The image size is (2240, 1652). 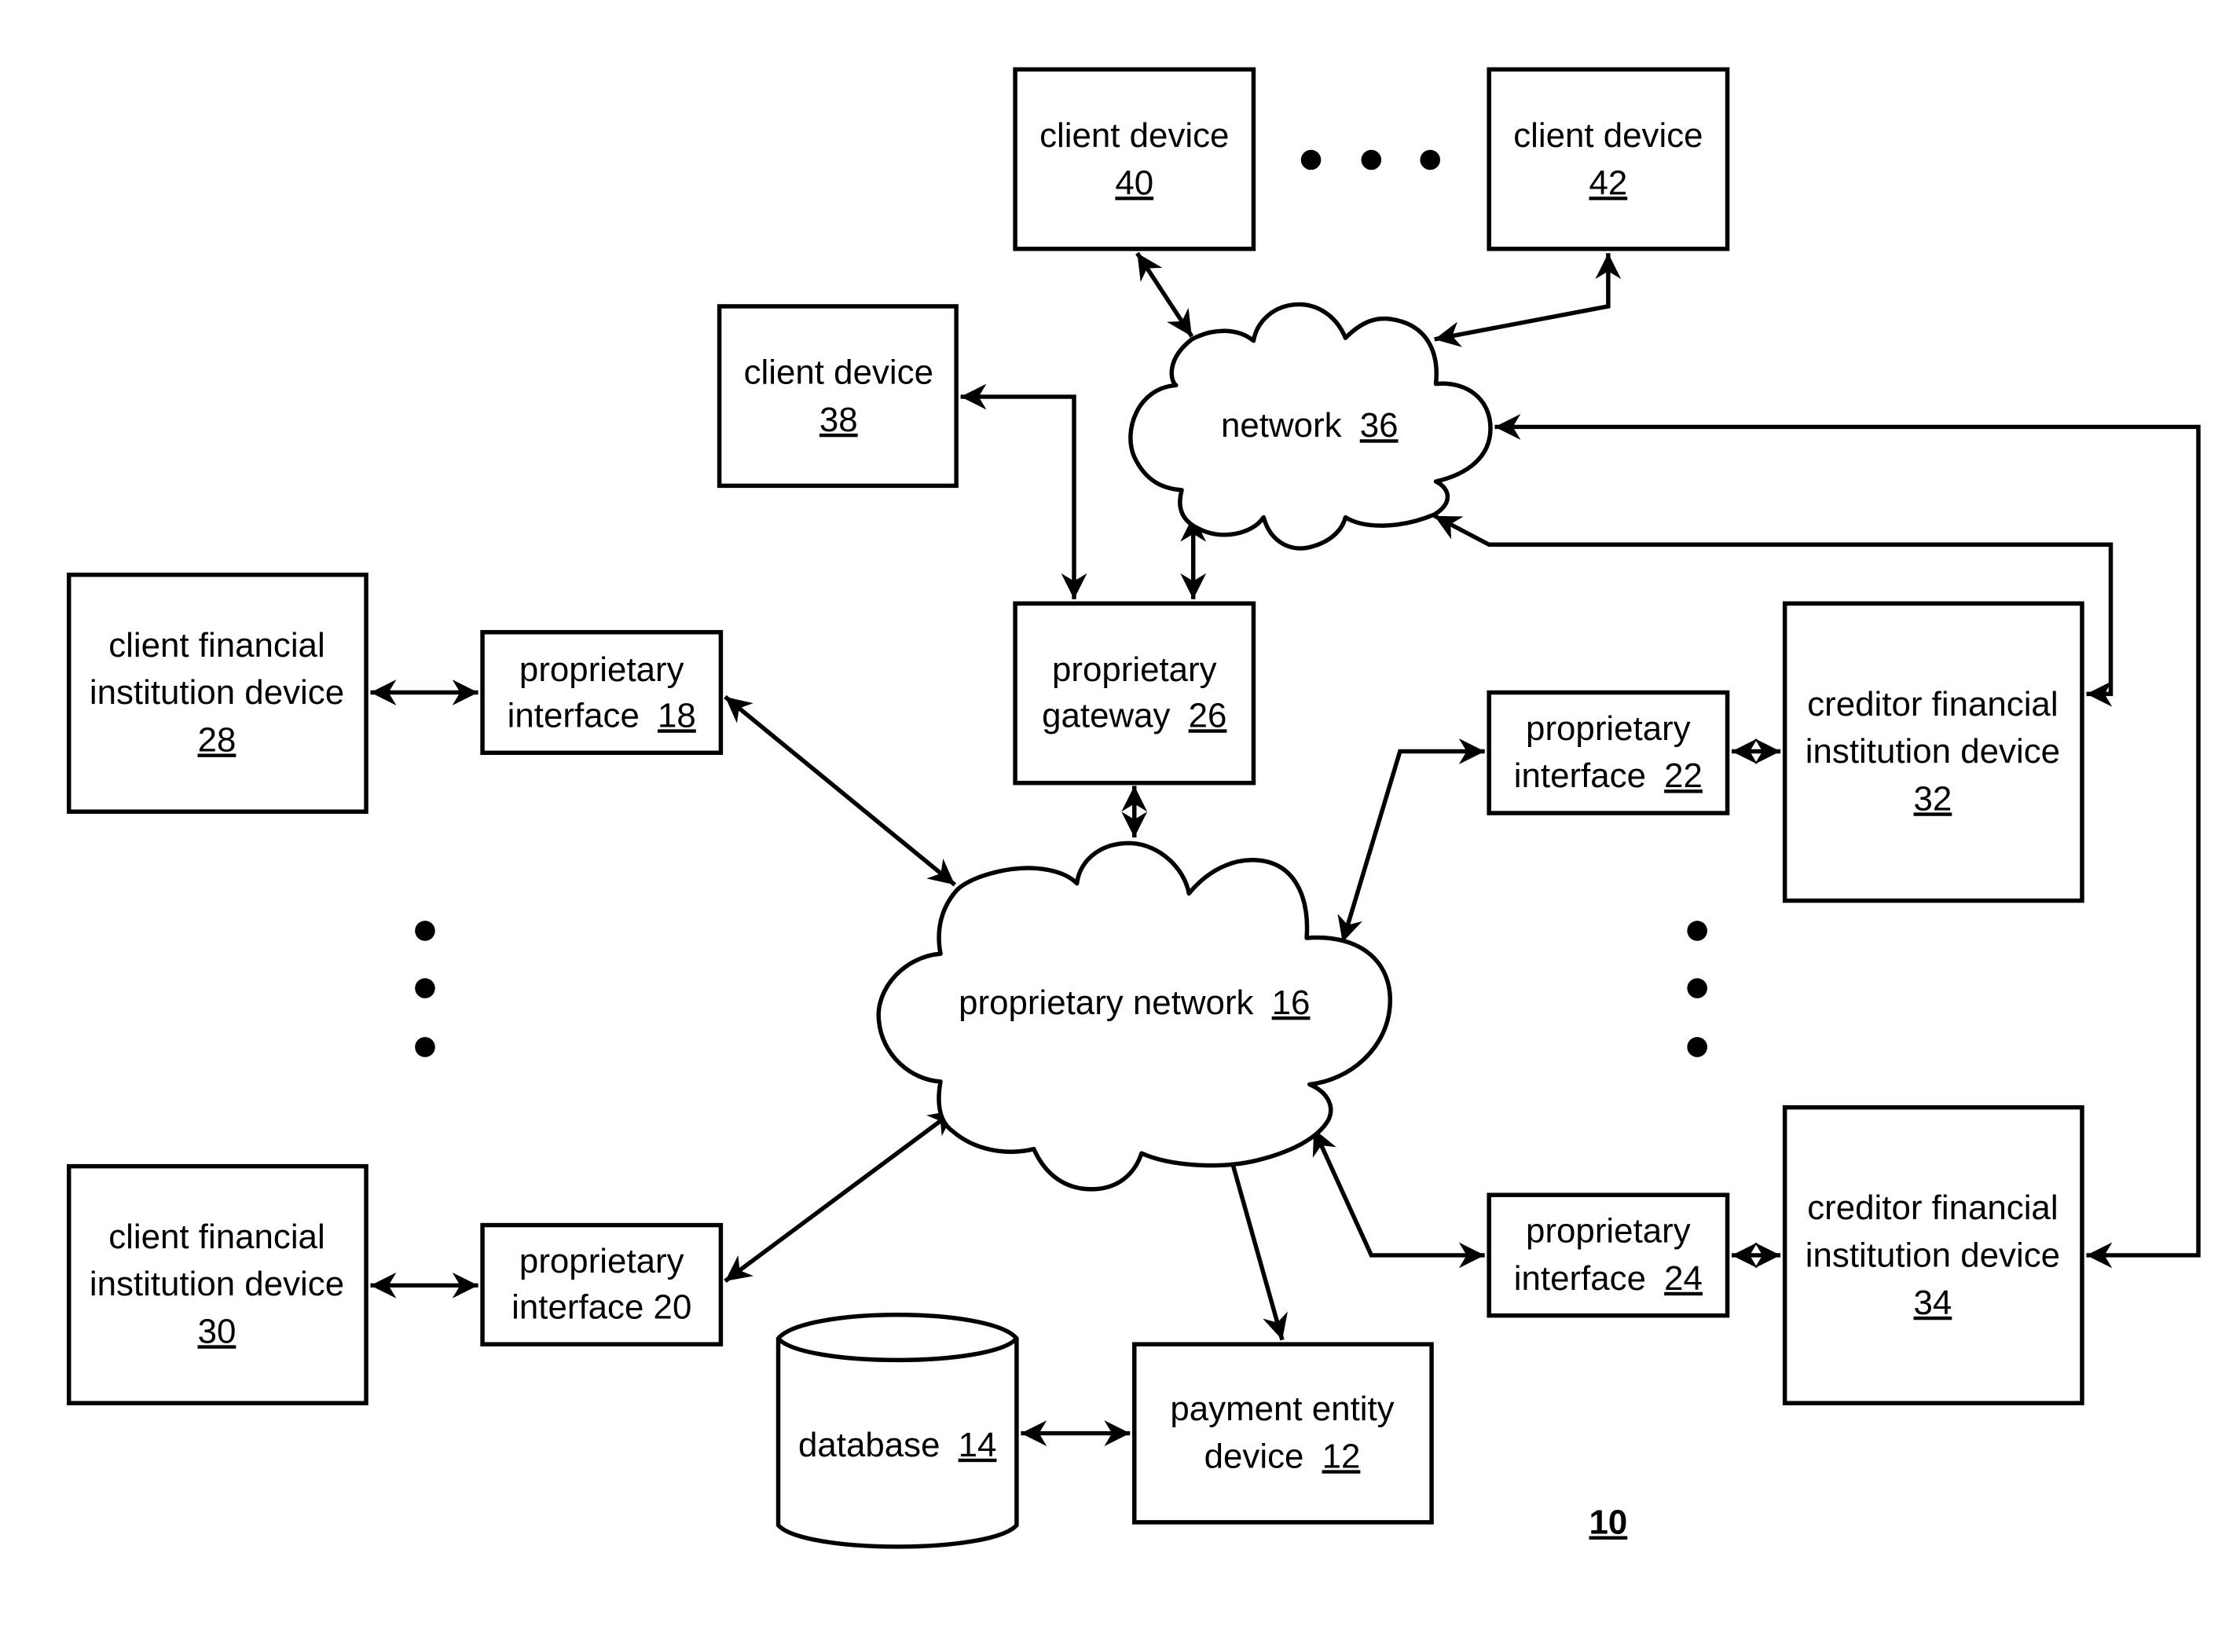 What do you see at coordinates (1608, 135) in the screenshot?
I see `client-device-42-label: client device` at bounding box center [1608, 135].